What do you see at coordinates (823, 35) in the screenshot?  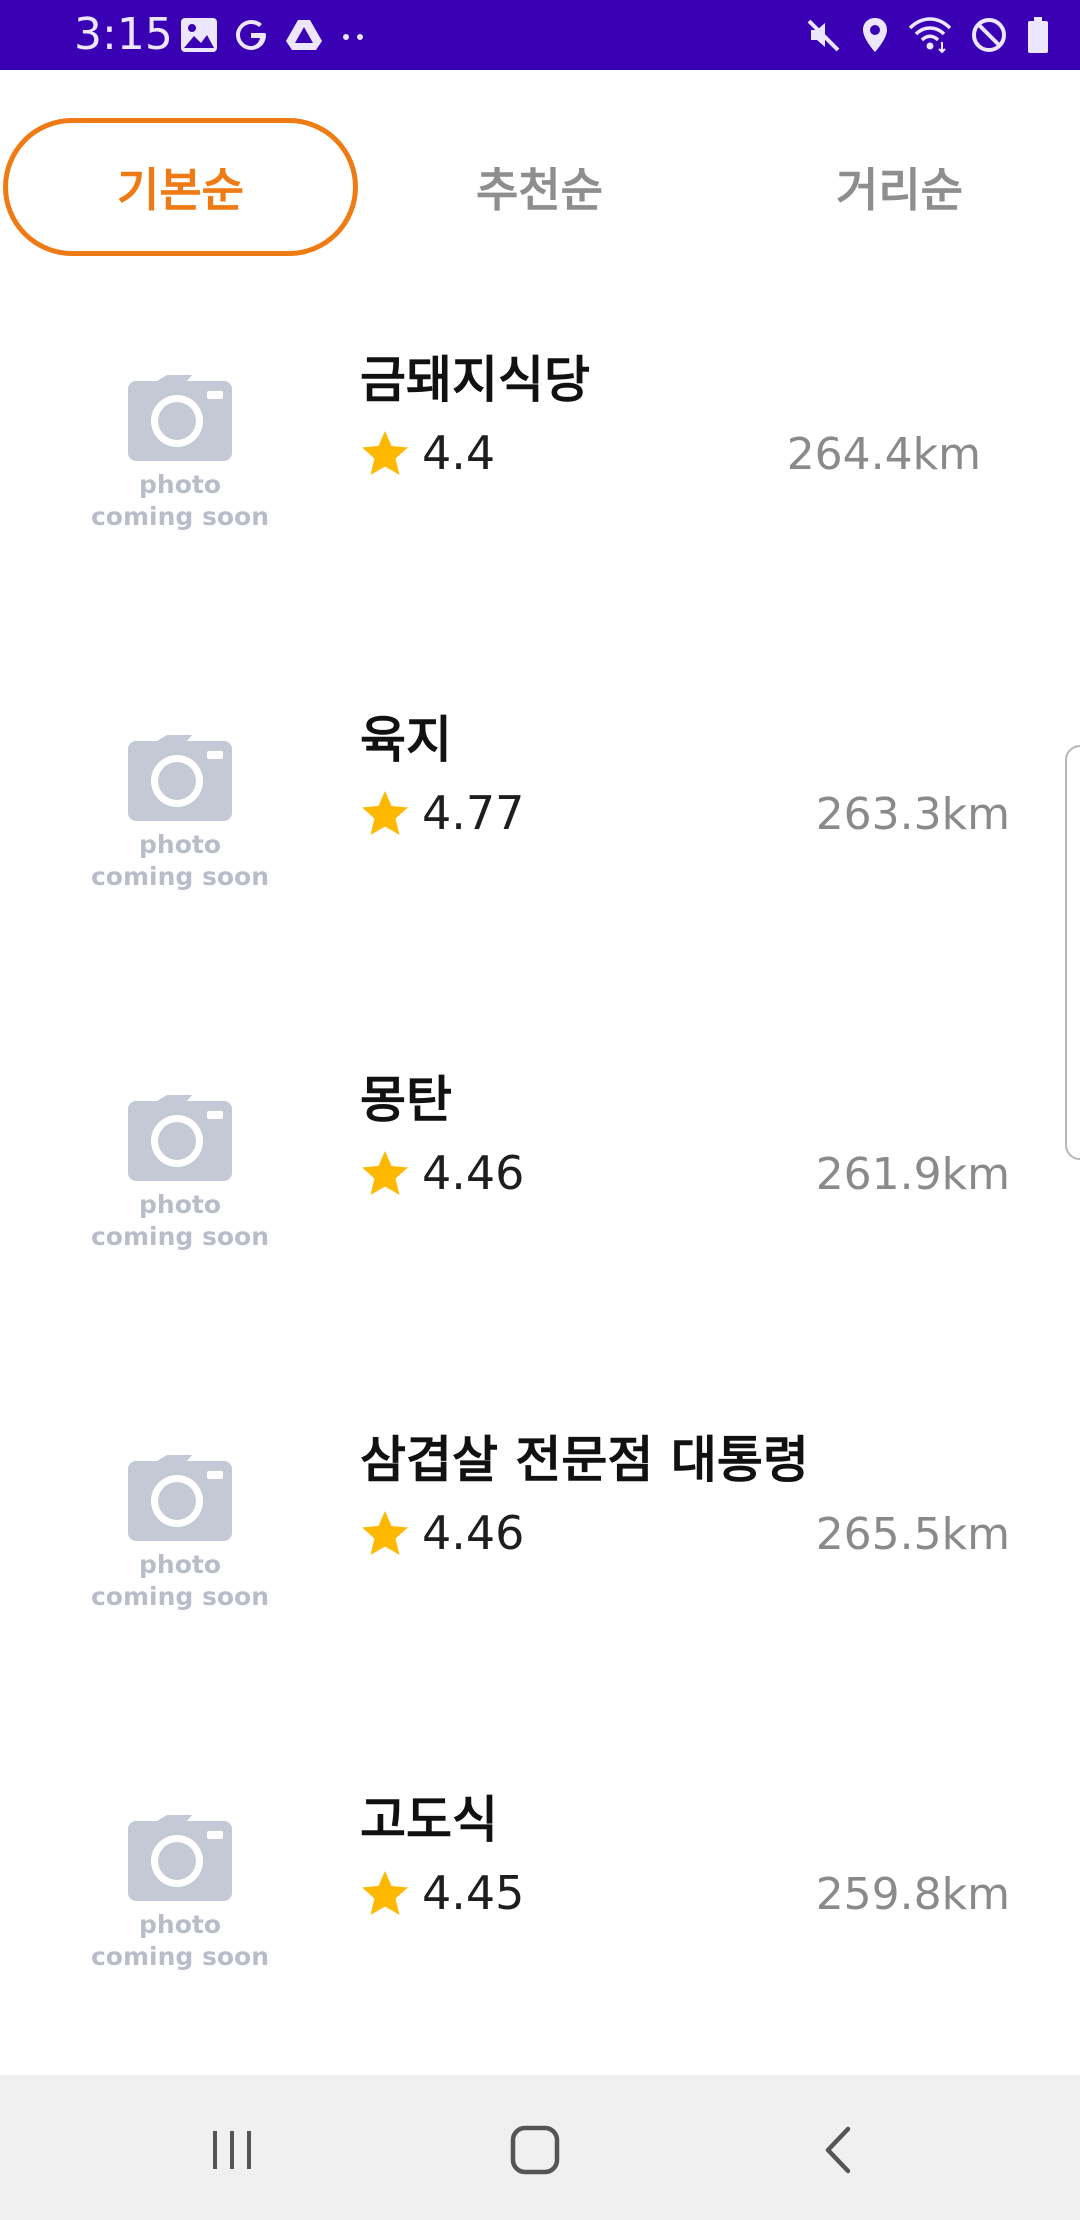 I see `mute-icon` at bounding box center [823, 35].